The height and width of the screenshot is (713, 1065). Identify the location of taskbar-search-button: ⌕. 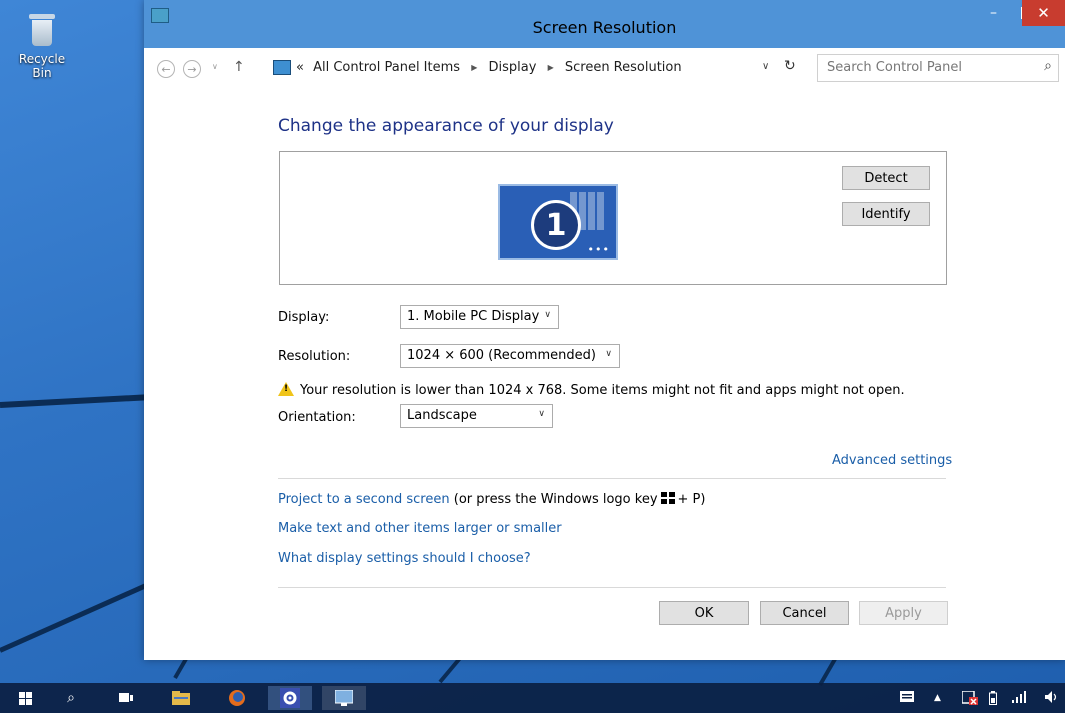
(71, 698).